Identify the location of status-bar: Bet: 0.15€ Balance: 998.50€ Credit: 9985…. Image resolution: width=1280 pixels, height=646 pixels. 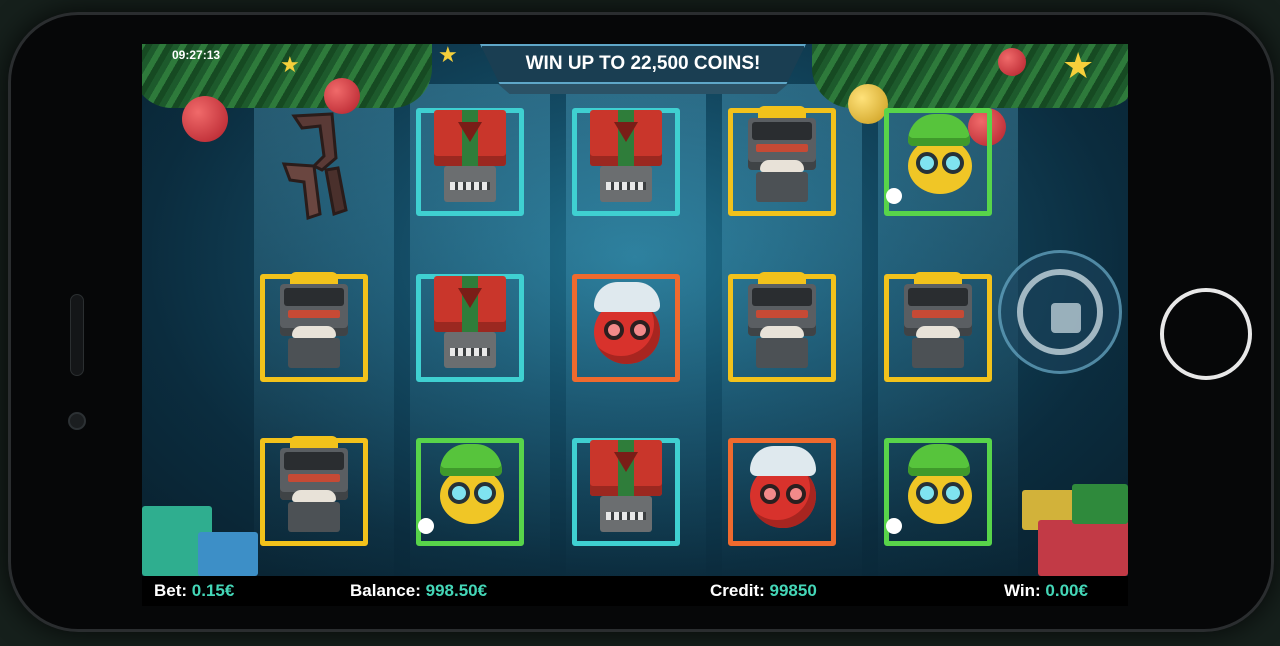
(635, 591).